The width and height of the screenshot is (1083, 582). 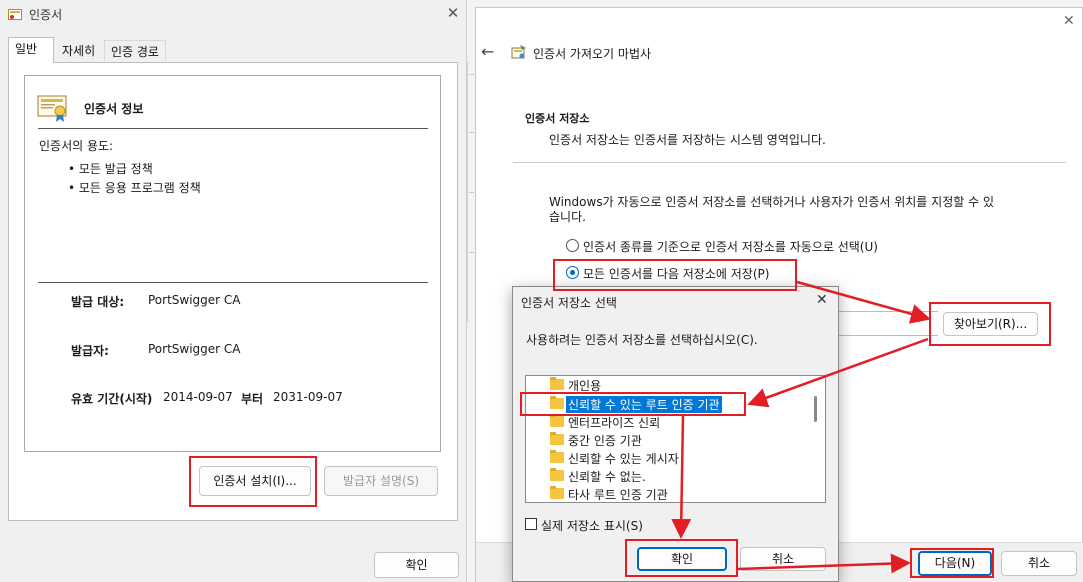 What do you see at coordinates (681, 558) in the screenshot?
I see `annotation-box-dialog-ok` at bounding box center [681, 558].